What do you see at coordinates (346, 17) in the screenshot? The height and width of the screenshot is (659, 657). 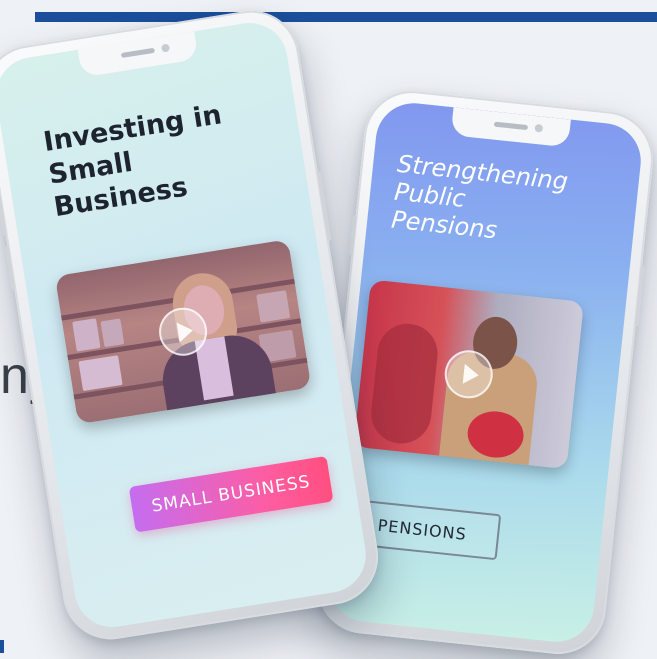 I see `top-accent-bar` at bounding box center [346, 17].